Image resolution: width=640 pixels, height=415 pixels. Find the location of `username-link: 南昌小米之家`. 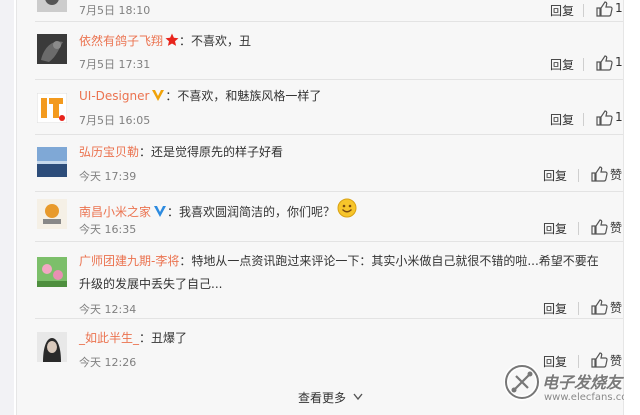

username-link: 南昌小米之家 is located at coordinates (115, 212).